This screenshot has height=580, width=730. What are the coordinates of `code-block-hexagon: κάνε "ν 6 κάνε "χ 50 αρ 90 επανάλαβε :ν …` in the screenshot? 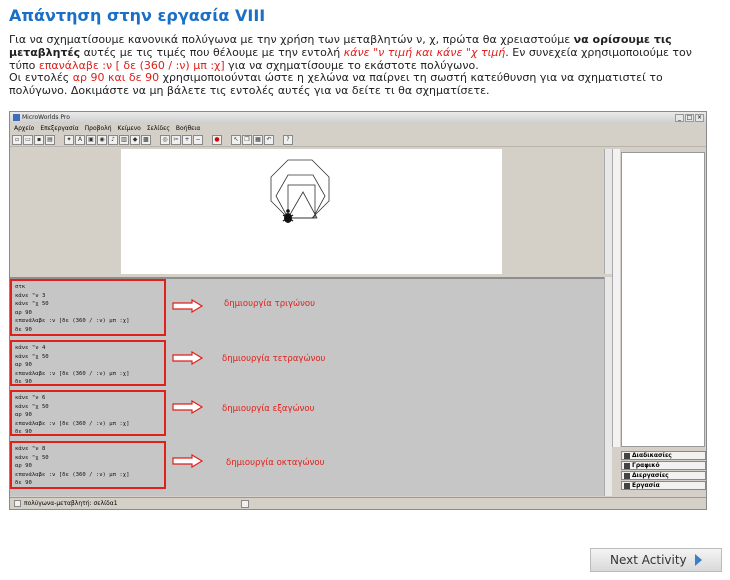 It's located at (88, 413).